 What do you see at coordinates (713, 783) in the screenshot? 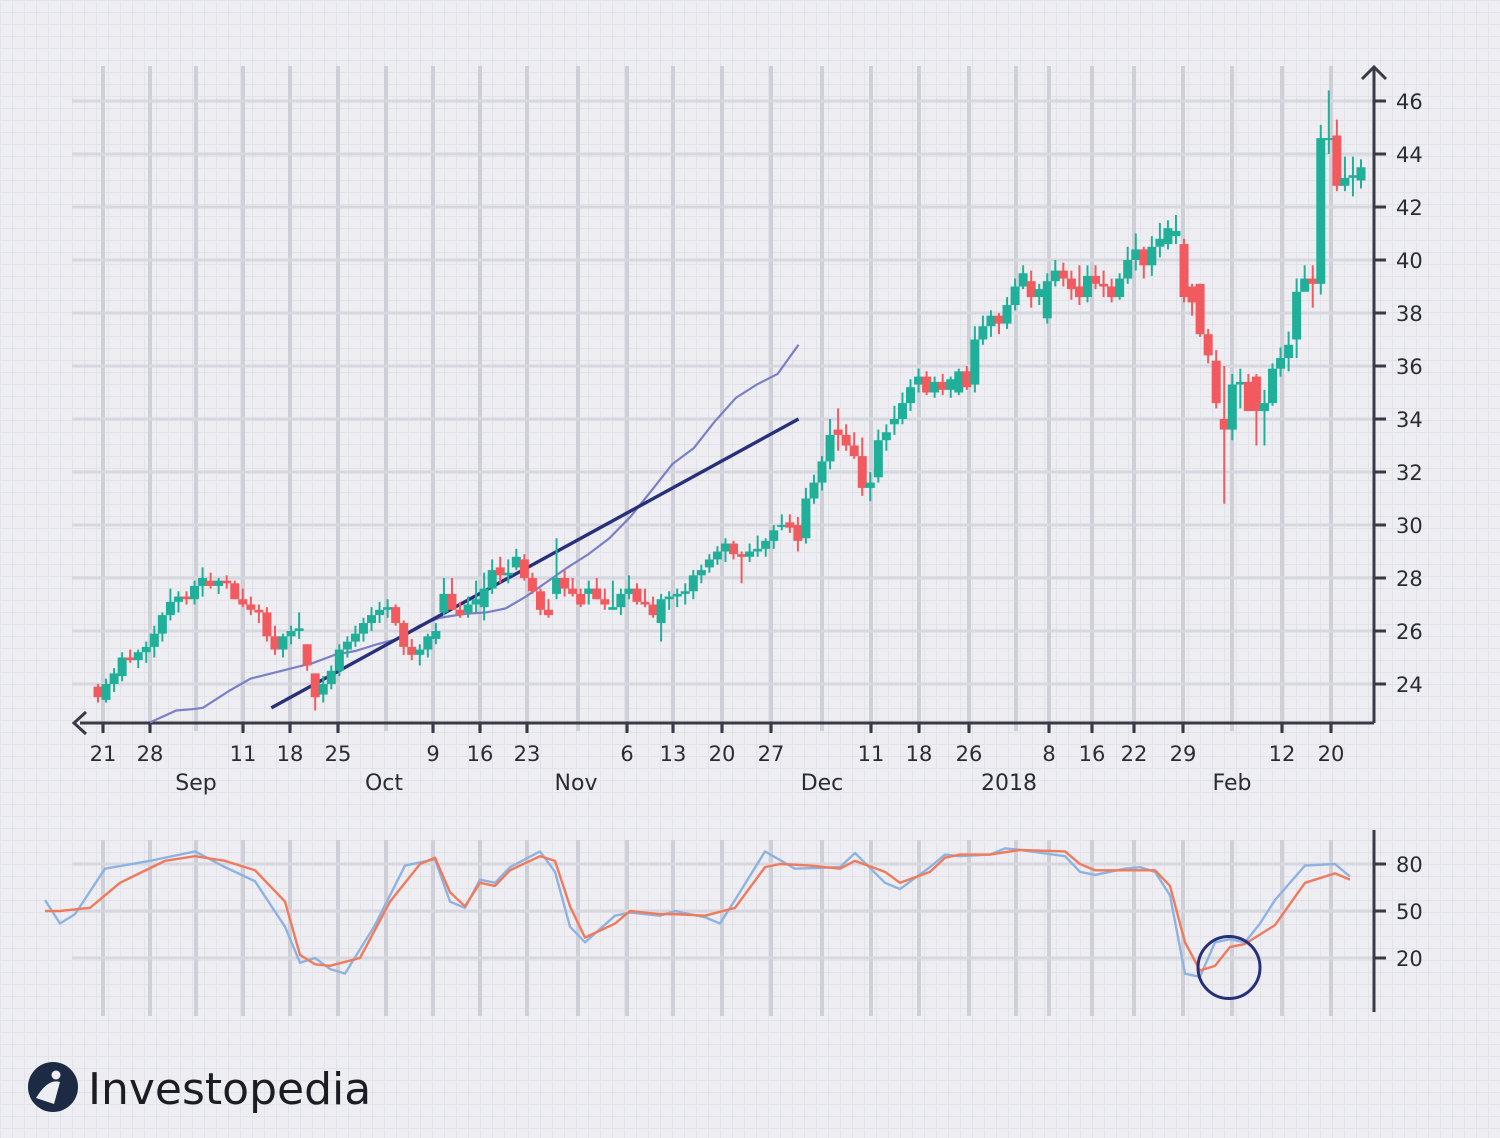
I see `month-labels: Sep Oct Nov Dec 2018 Feb` at bounding box center [713, 783].